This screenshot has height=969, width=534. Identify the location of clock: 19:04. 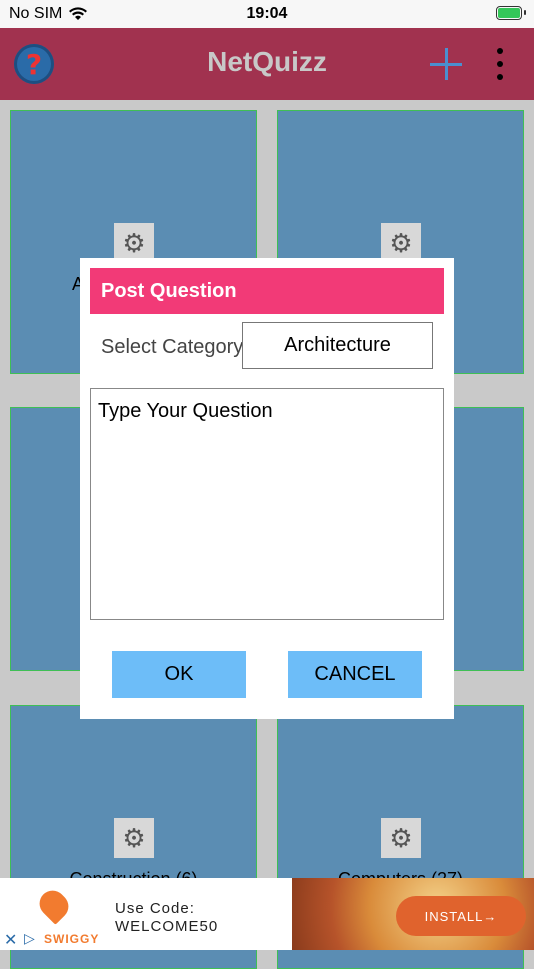
(267, 13).